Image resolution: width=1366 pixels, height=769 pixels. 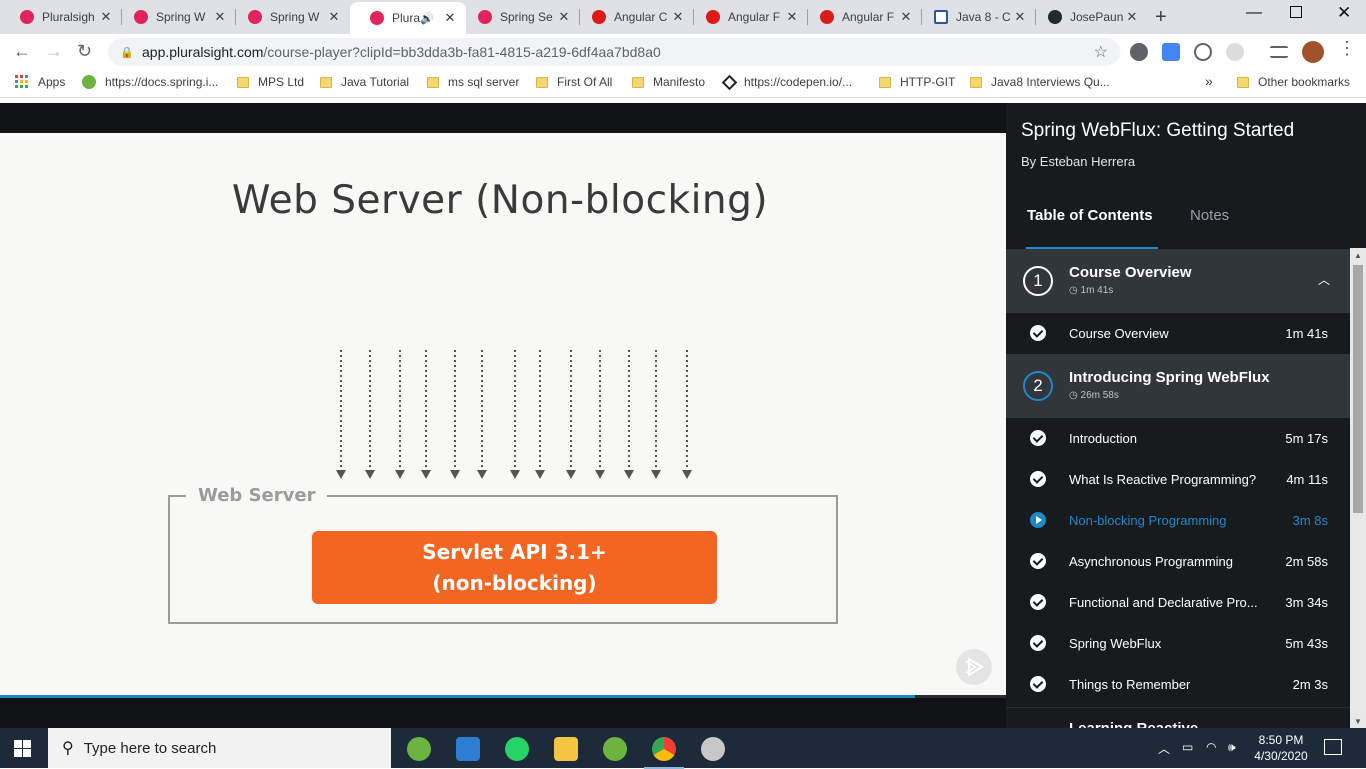 What do you see at coordinates (1209, 215) in the screenshot?
I see `tab-notes: Notes` at bounding box center [1209, 215].